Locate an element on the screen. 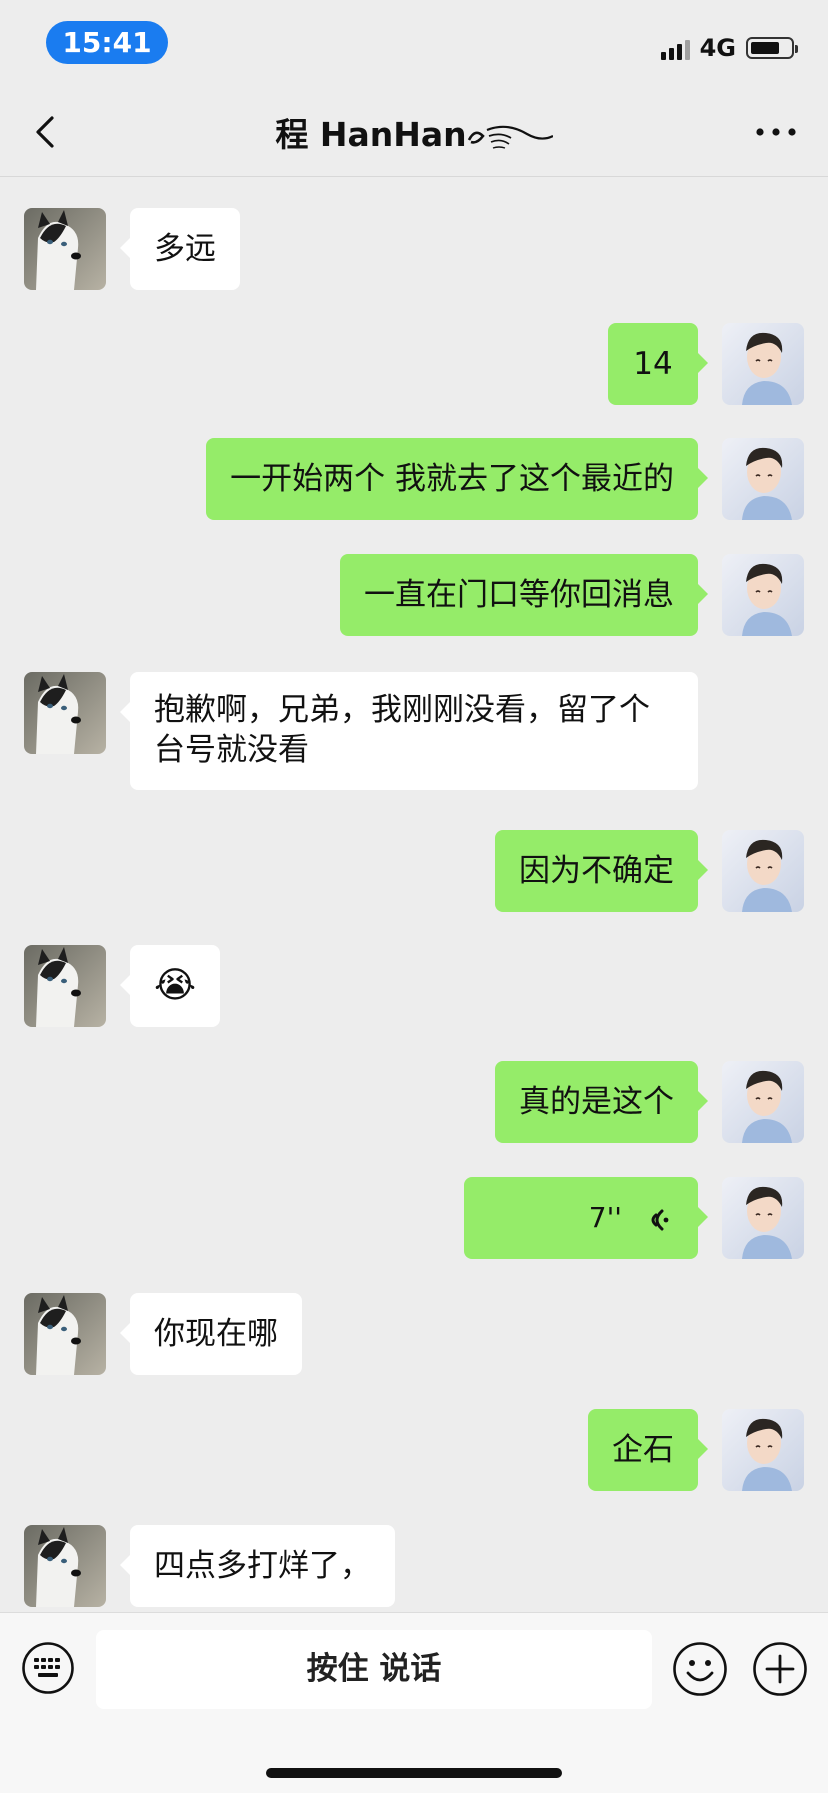  message-bubble-outgoing: 企石 is located at coordinates (648, 1450).